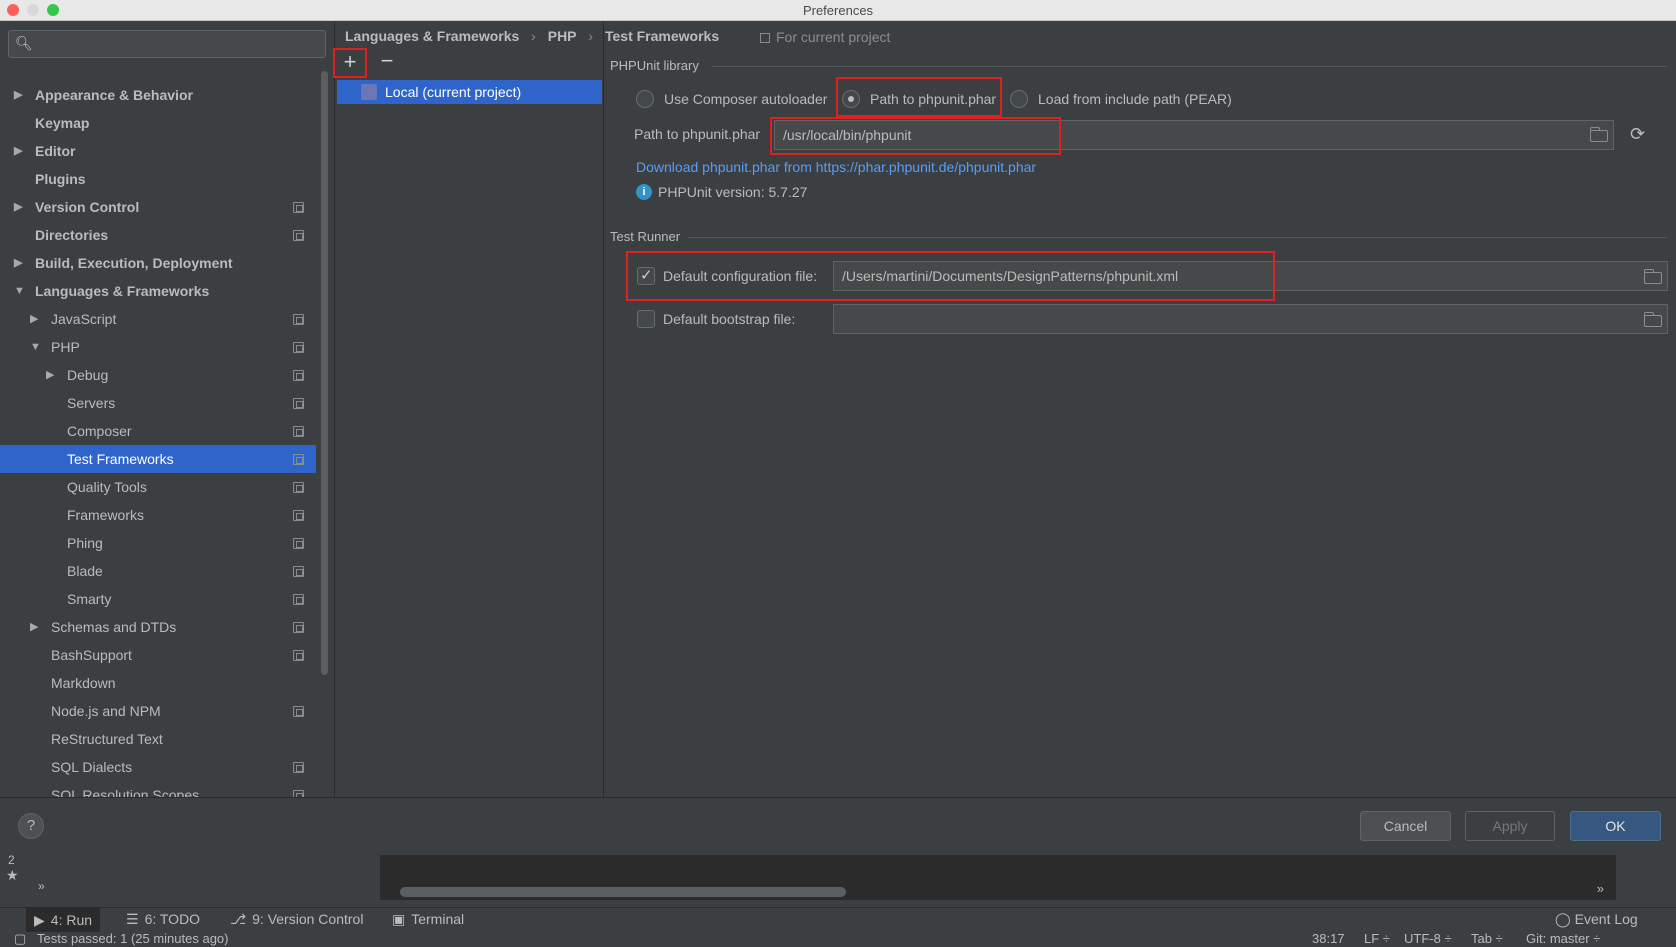  Describe the element at coordinates (158, 207) in the screenshot. I see `tree-item: ▶ Version Control` at that location.